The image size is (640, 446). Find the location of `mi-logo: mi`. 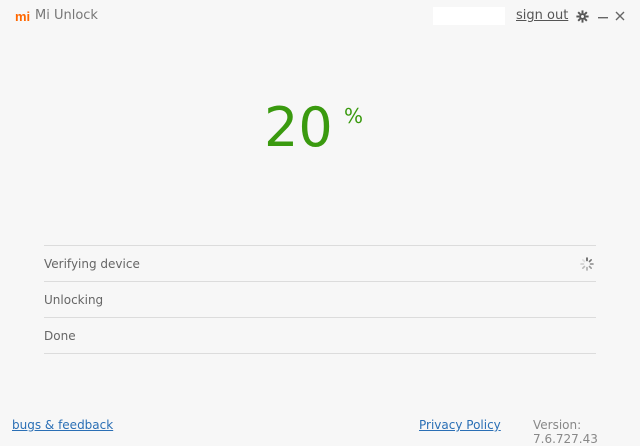

mi-logo: mi is located at coordinates (23, 16).